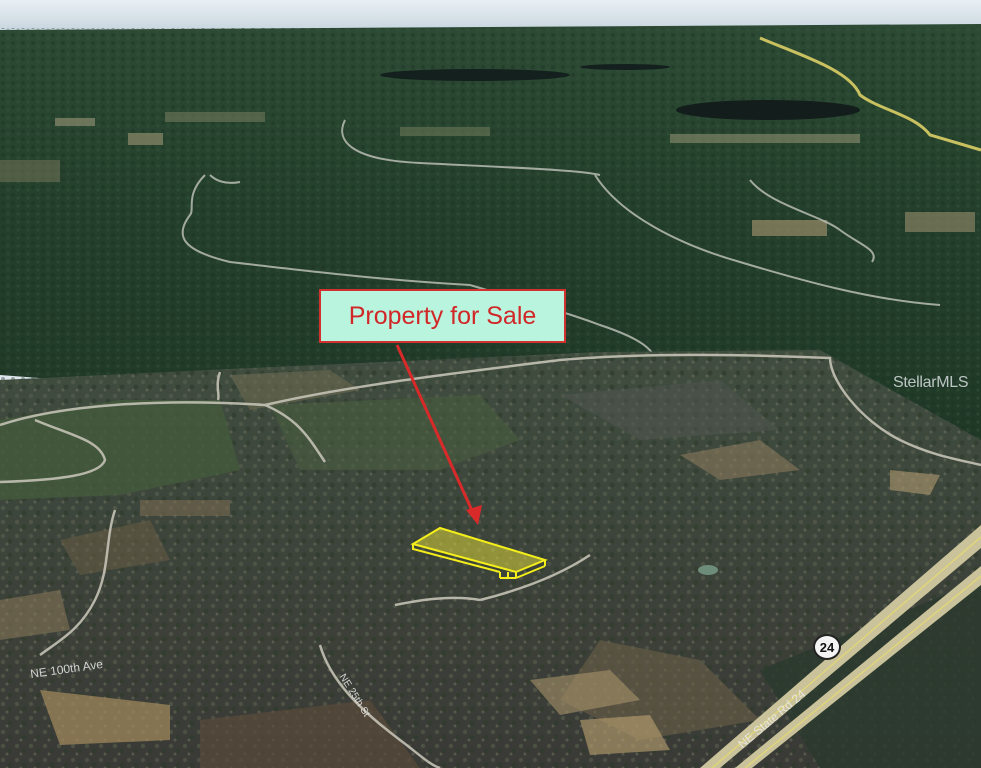 This screenshot has width=981, height=768. What do you see at coordinates (931, 382) in the screenshot?
I see `stellarmls-watermark: StellarMLS` at bounding box center [931, 382].